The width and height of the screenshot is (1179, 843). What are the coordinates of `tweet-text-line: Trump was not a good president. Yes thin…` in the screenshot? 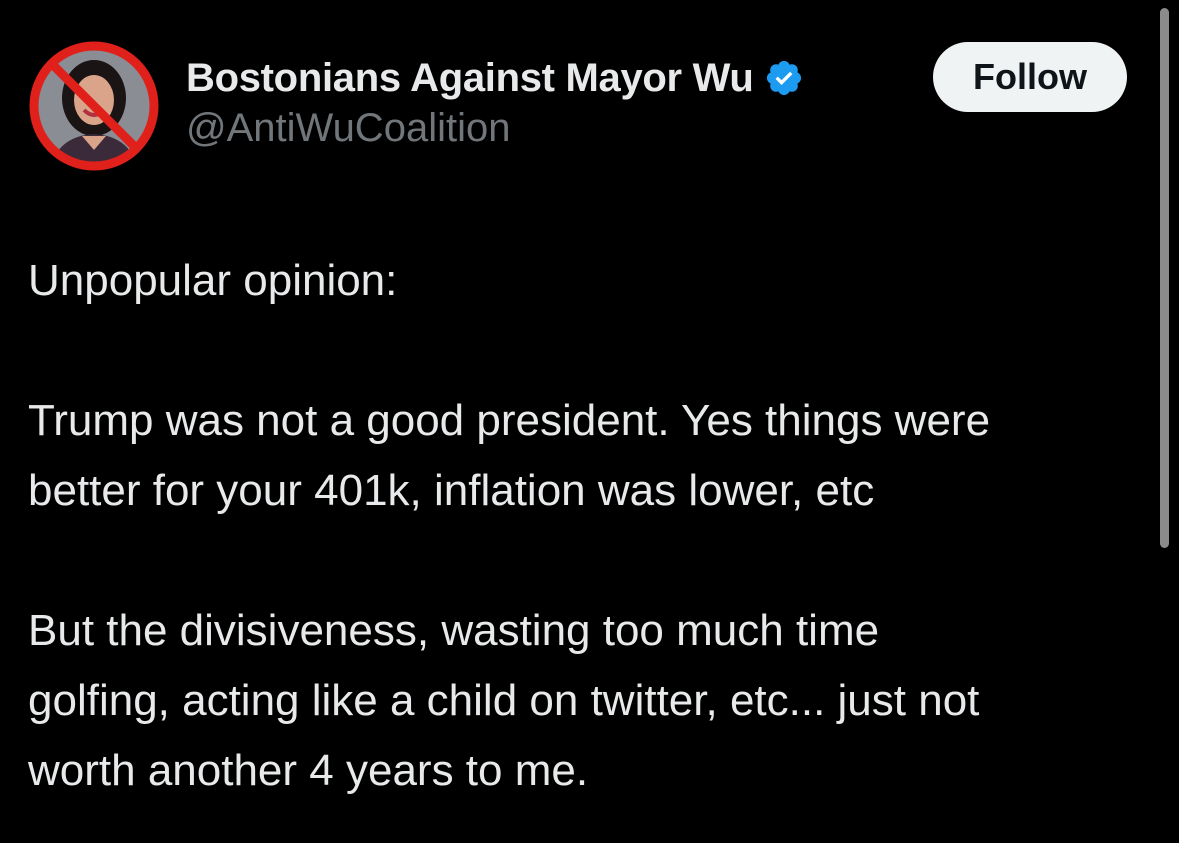 It's located at (509, 420).